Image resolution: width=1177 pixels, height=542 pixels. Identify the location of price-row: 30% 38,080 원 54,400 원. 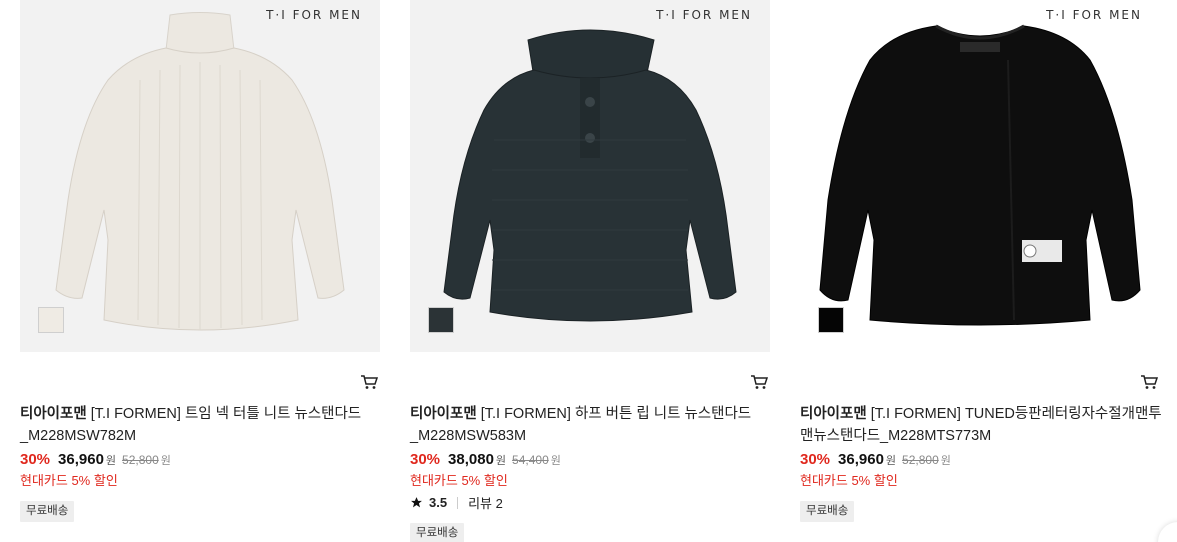
(485, 459).